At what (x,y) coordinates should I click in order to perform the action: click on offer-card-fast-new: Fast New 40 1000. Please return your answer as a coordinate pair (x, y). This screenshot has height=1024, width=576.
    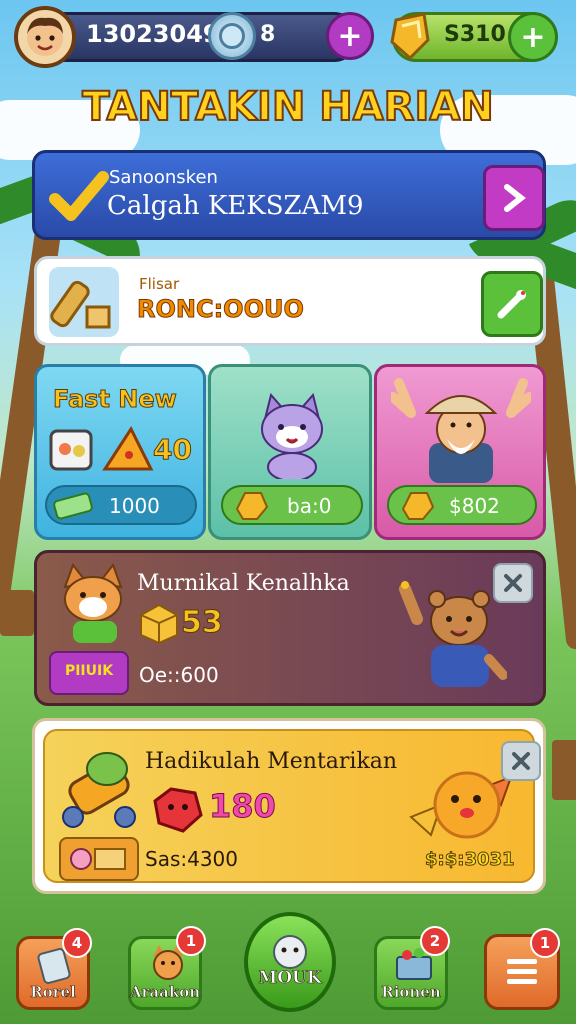
    Looking at the image, I should click on (120, 452).